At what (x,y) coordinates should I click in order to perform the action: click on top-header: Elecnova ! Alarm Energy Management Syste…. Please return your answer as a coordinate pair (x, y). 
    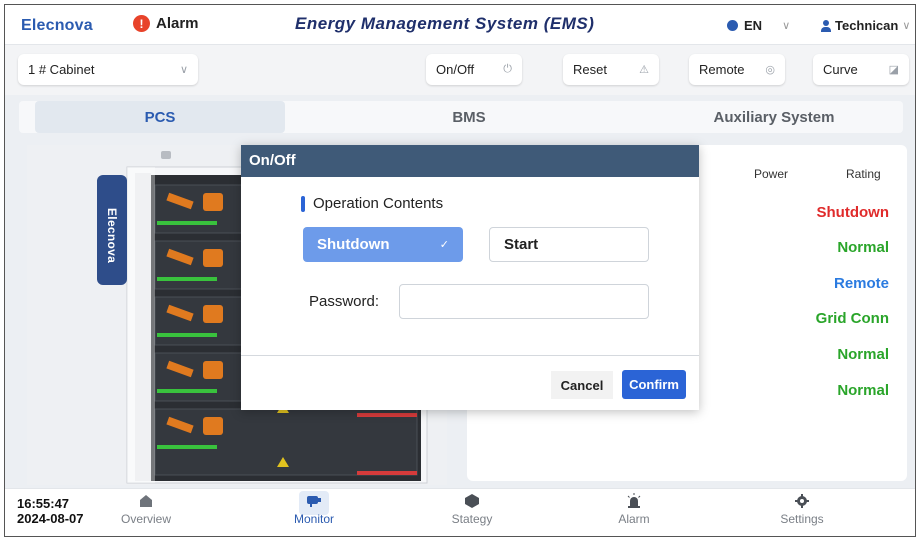
    Looking at the image, I should click on (460, 25).